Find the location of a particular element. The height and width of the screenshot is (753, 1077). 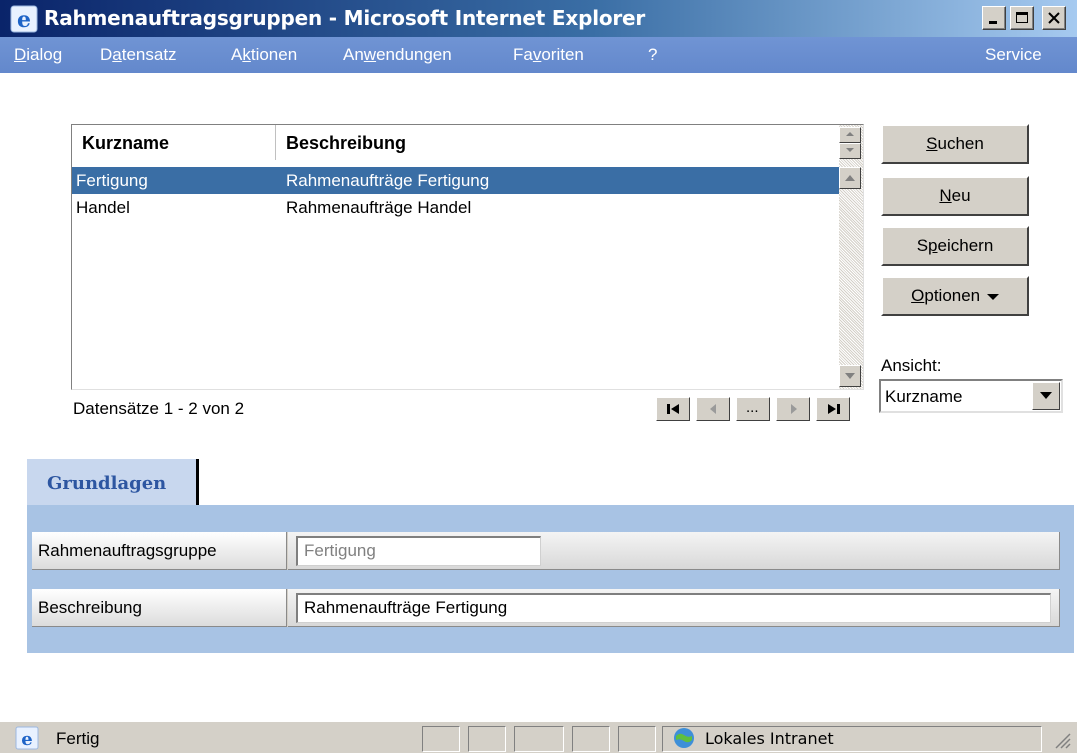

nav-last-button is located at coordinates (833, 409).